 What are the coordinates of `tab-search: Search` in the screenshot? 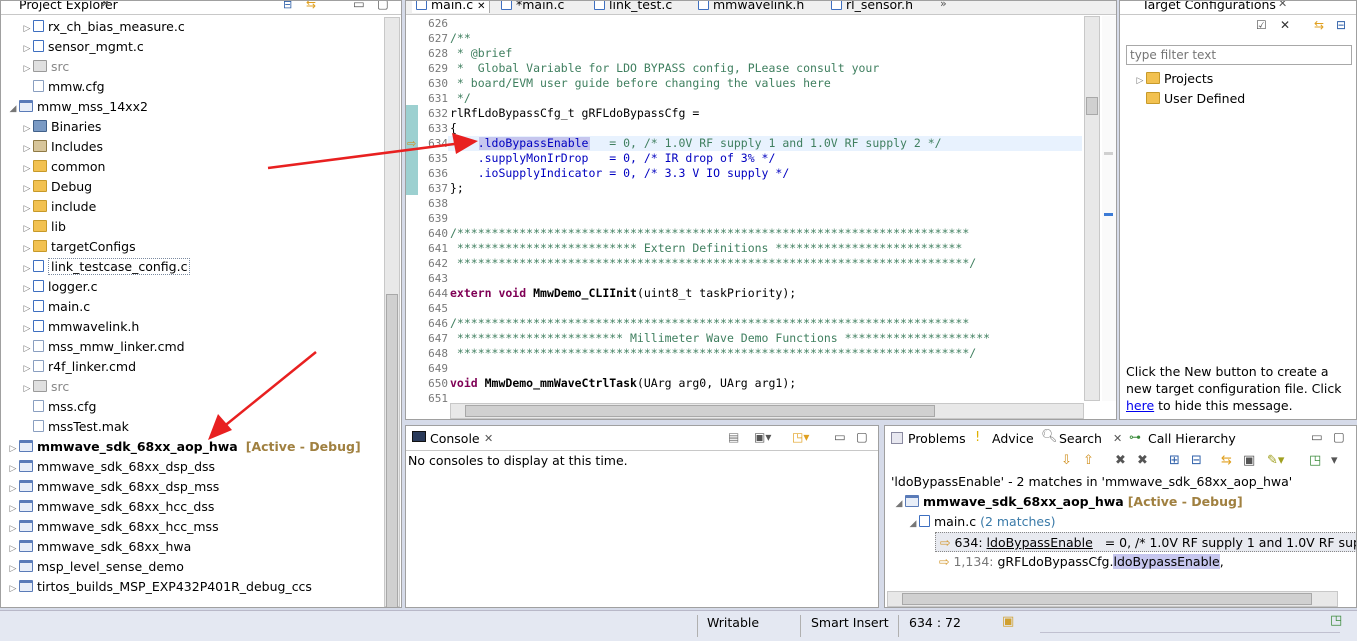 It's located at (1080, 438).